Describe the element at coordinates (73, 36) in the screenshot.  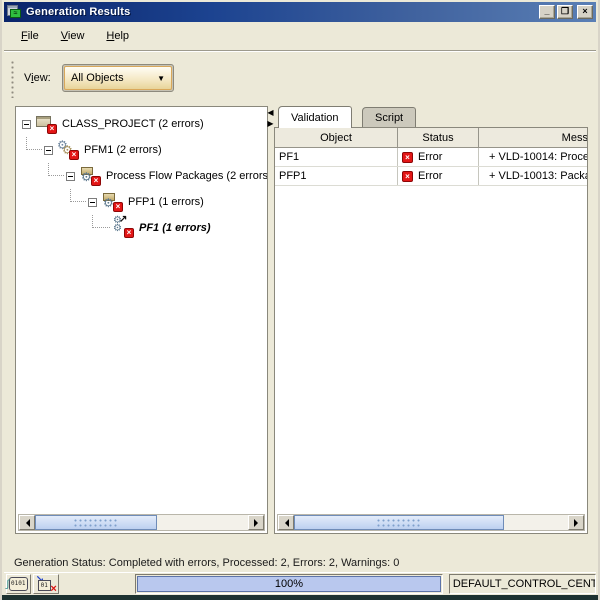
I see `menu-view: View` at that location.